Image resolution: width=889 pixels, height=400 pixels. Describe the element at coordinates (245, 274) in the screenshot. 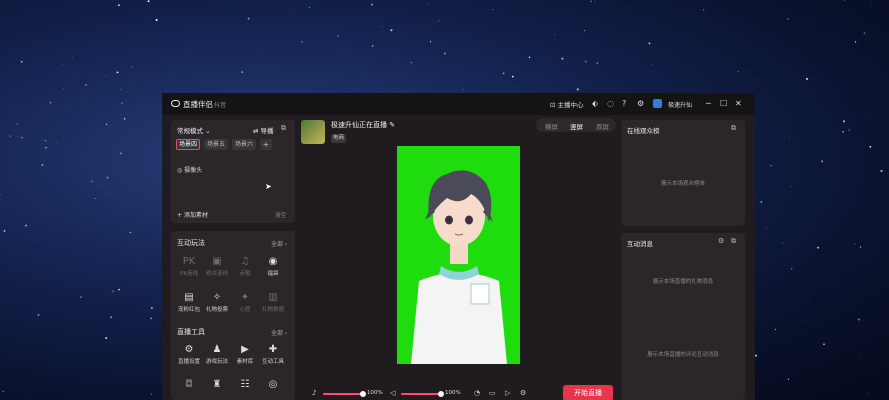

I see `tool-label: 点歌` at that location.